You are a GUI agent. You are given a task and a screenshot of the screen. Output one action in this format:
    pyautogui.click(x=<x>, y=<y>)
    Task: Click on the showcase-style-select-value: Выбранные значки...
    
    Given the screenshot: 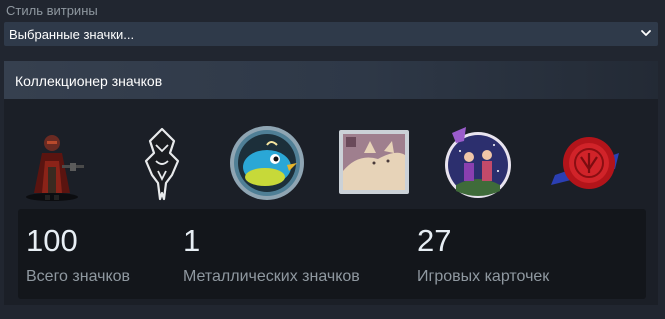 What is the action you would take?
    pyautogui.click(x=72, y=34)
    